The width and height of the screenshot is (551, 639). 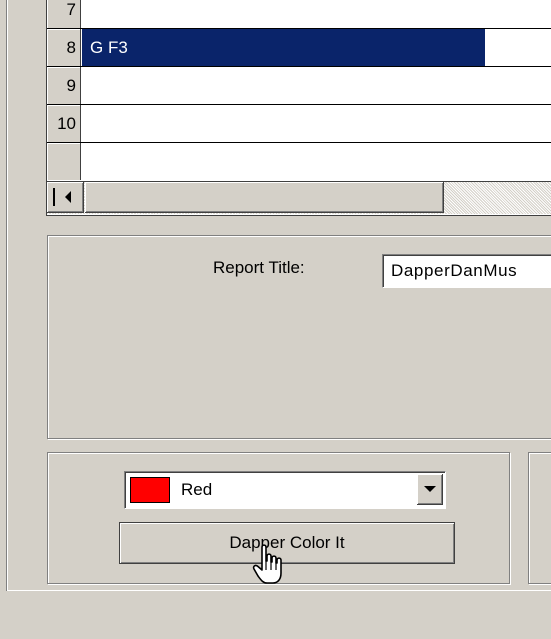 What do you see at coordinates (264, 197) in the screenshot?
I see `scroll-thumb` at bounding box center [264, 197].